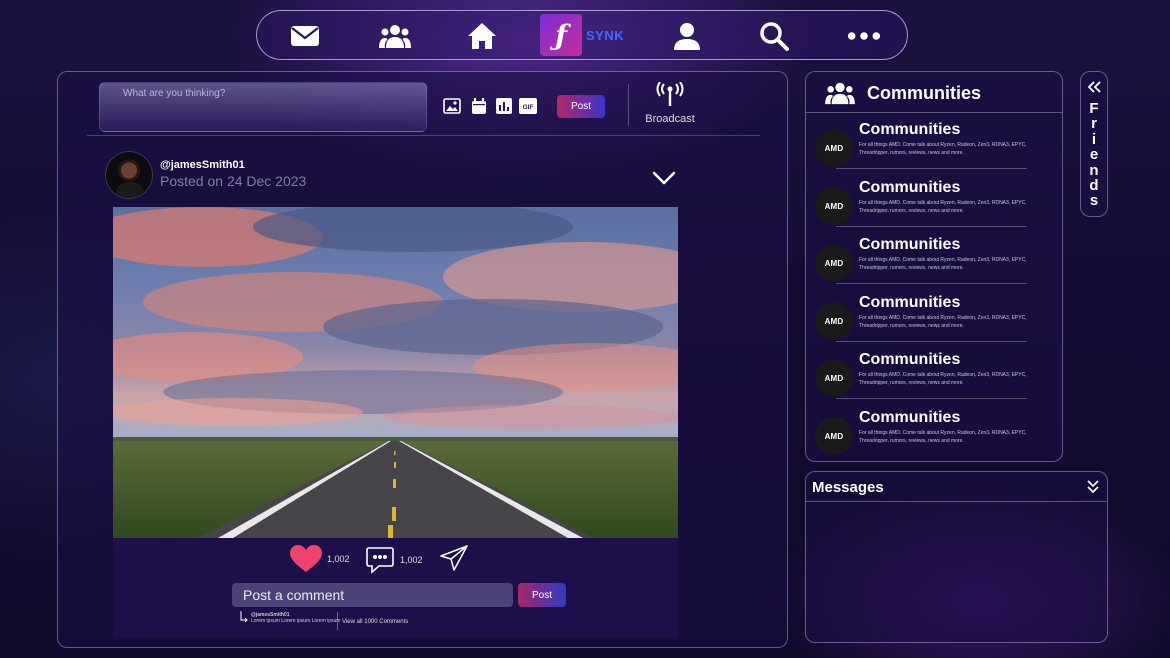 This screenshot has height=658, width=1170. I want to click on broadcast-button: Broadcast, so click(670, 103).